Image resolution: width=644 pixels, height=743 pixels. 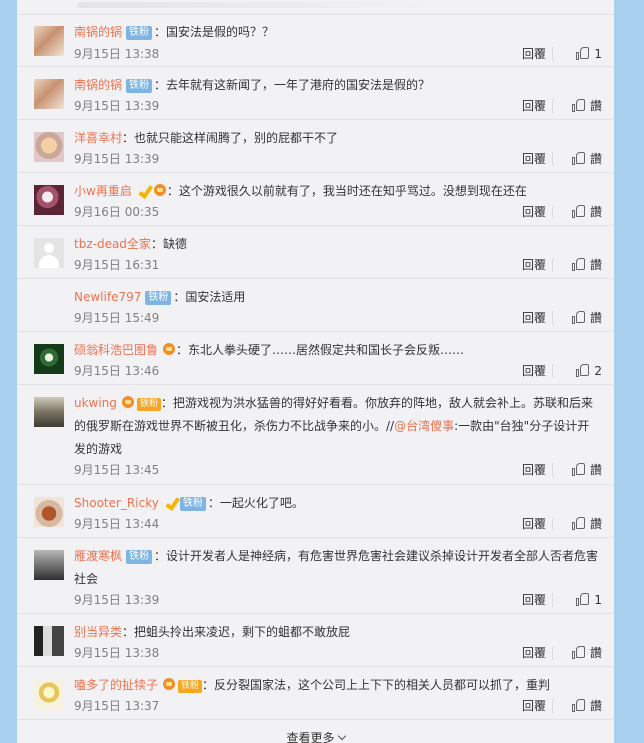 I want to click on username-link: 小w再重启, so click(x=103, y=191).